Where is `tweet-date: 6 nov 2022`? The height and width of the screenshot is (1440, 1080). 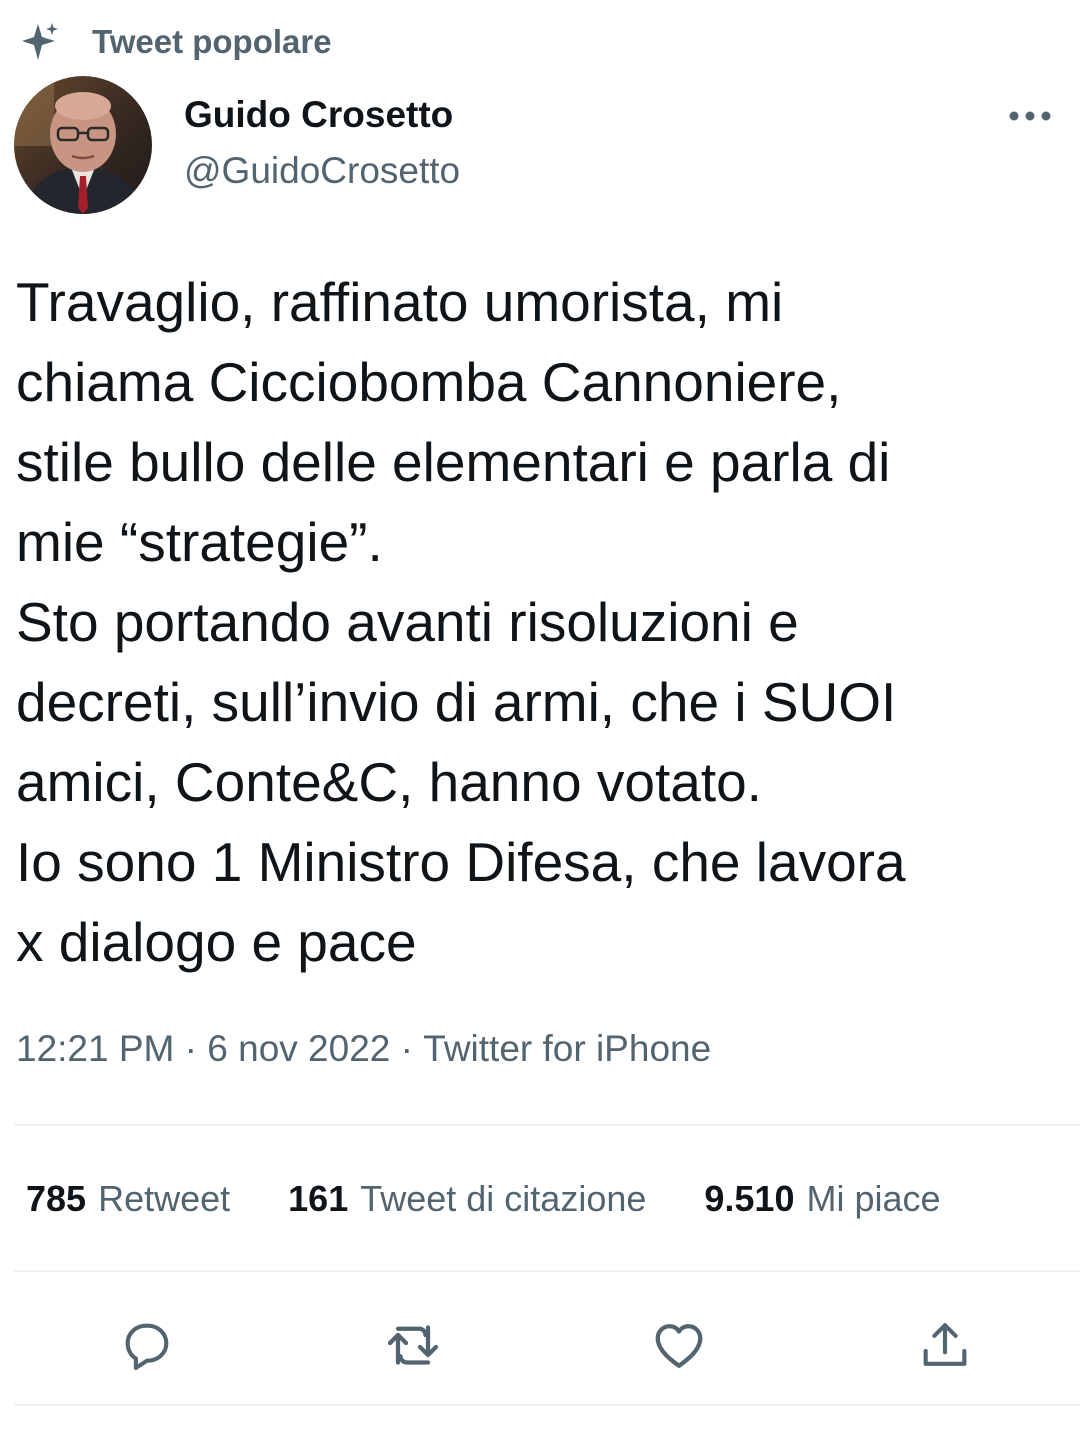 tweet-date: 6 nov 2022 is located at coordinates (298, 1049).